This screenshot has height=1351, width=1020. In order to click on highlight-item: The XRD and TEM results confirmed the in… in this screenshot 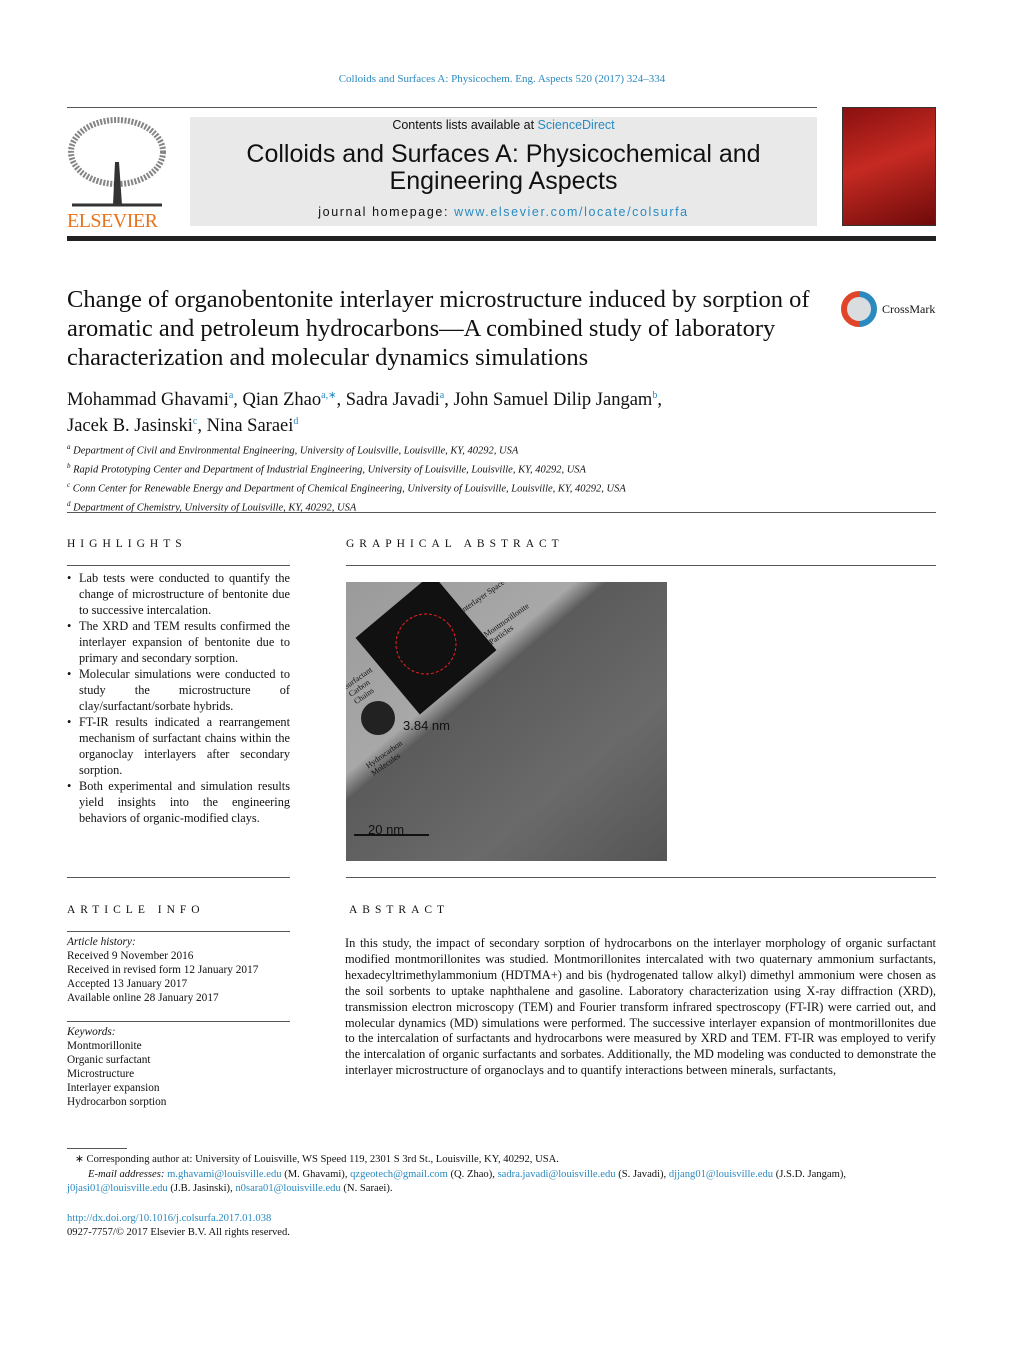, I will do `click(178, 642)`.